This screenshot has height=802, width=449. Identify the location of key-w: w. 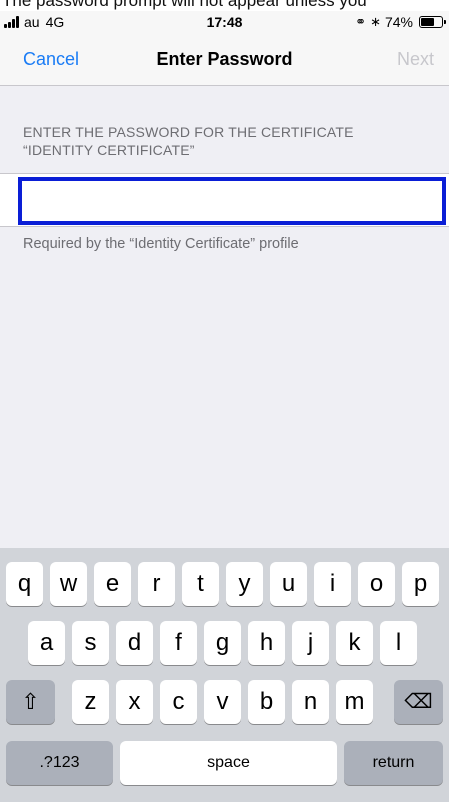
(68, 584).